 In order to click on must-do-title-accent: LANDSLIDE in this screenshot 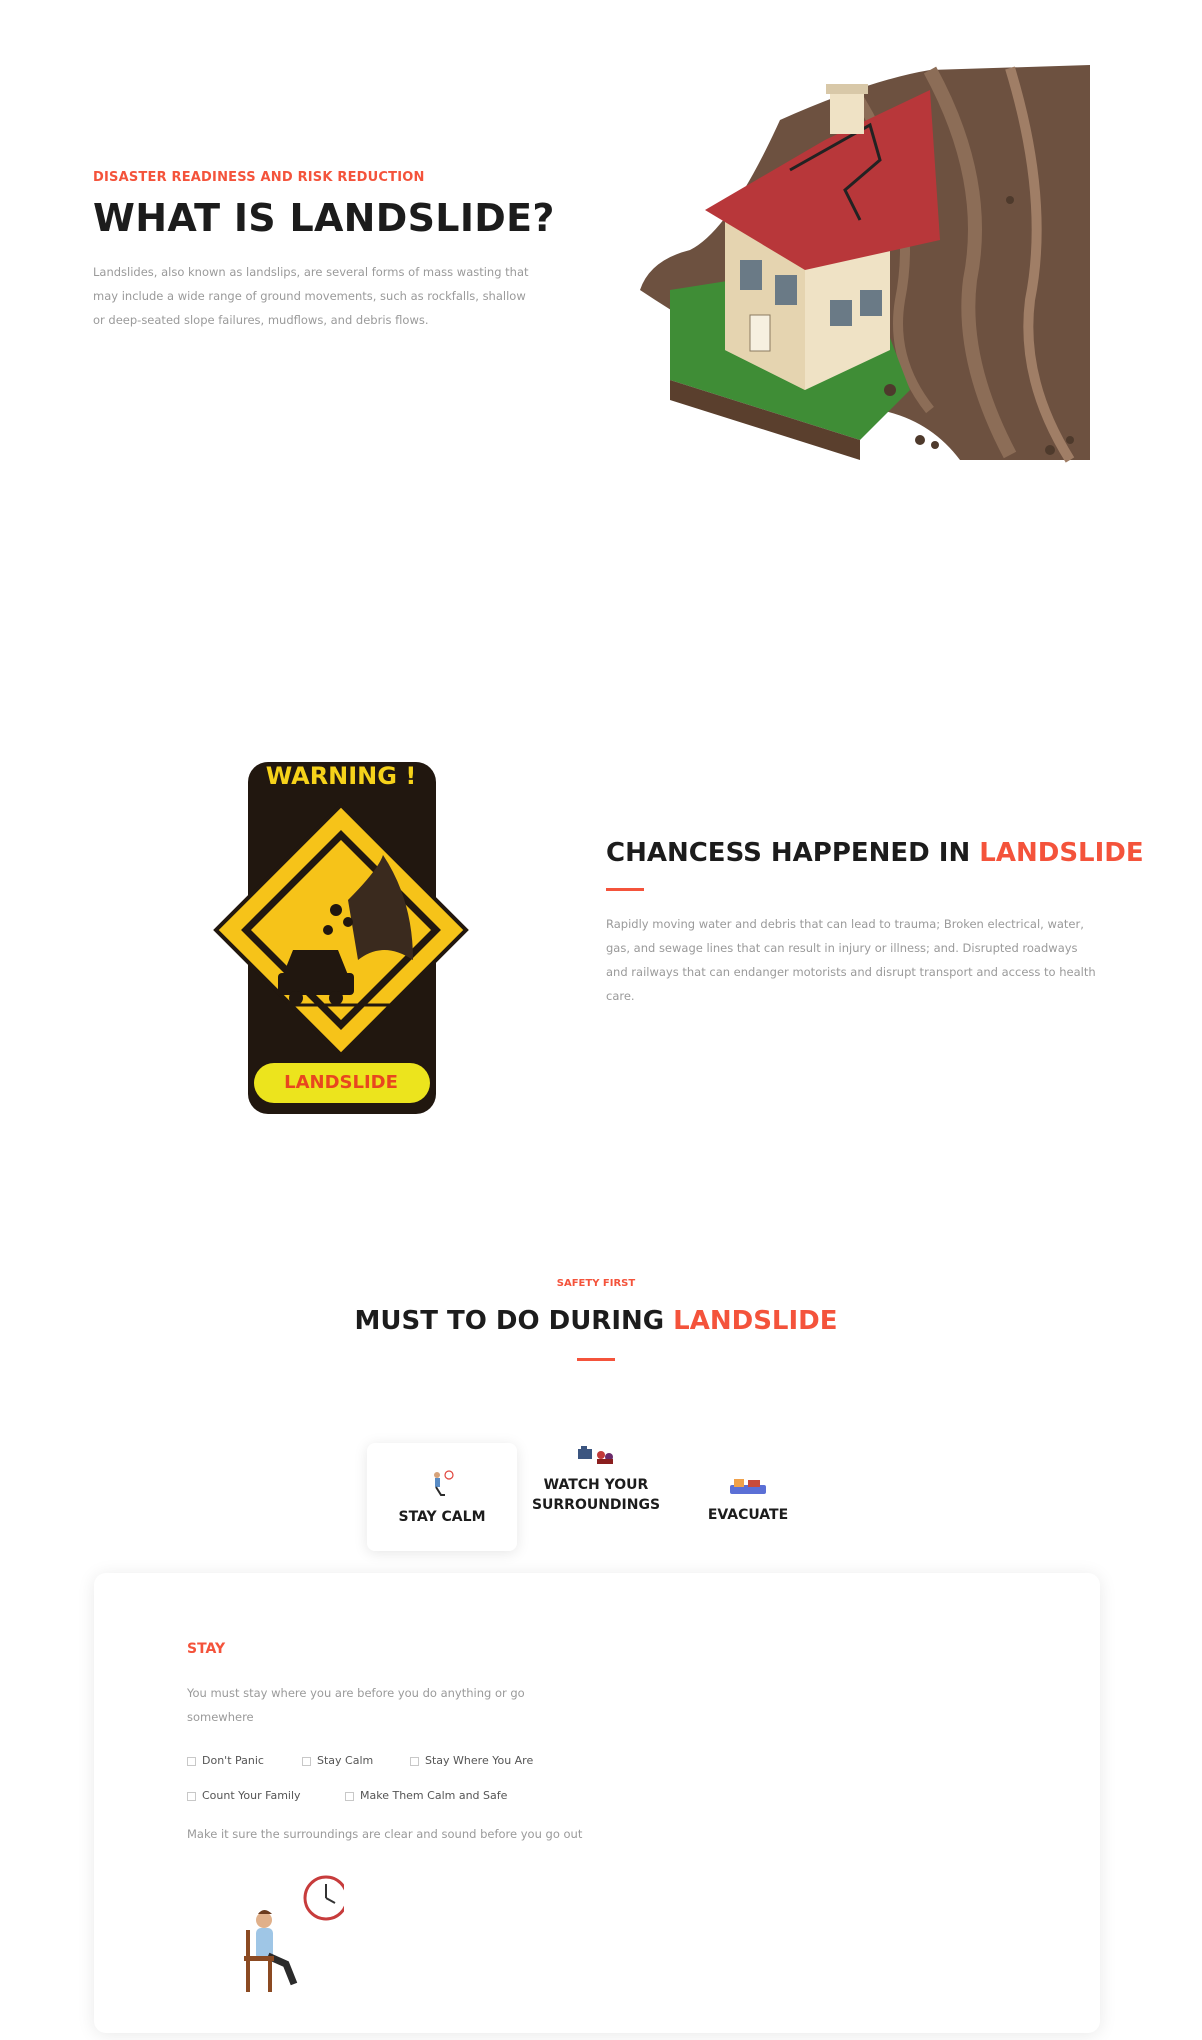, I will do `click(755, 1321)`.